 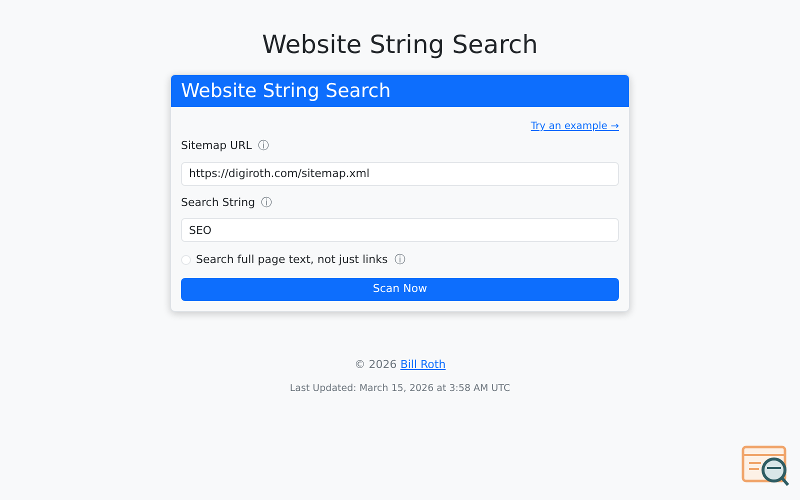 I want to click on input-field: SEO, so click(x=400, y=230).